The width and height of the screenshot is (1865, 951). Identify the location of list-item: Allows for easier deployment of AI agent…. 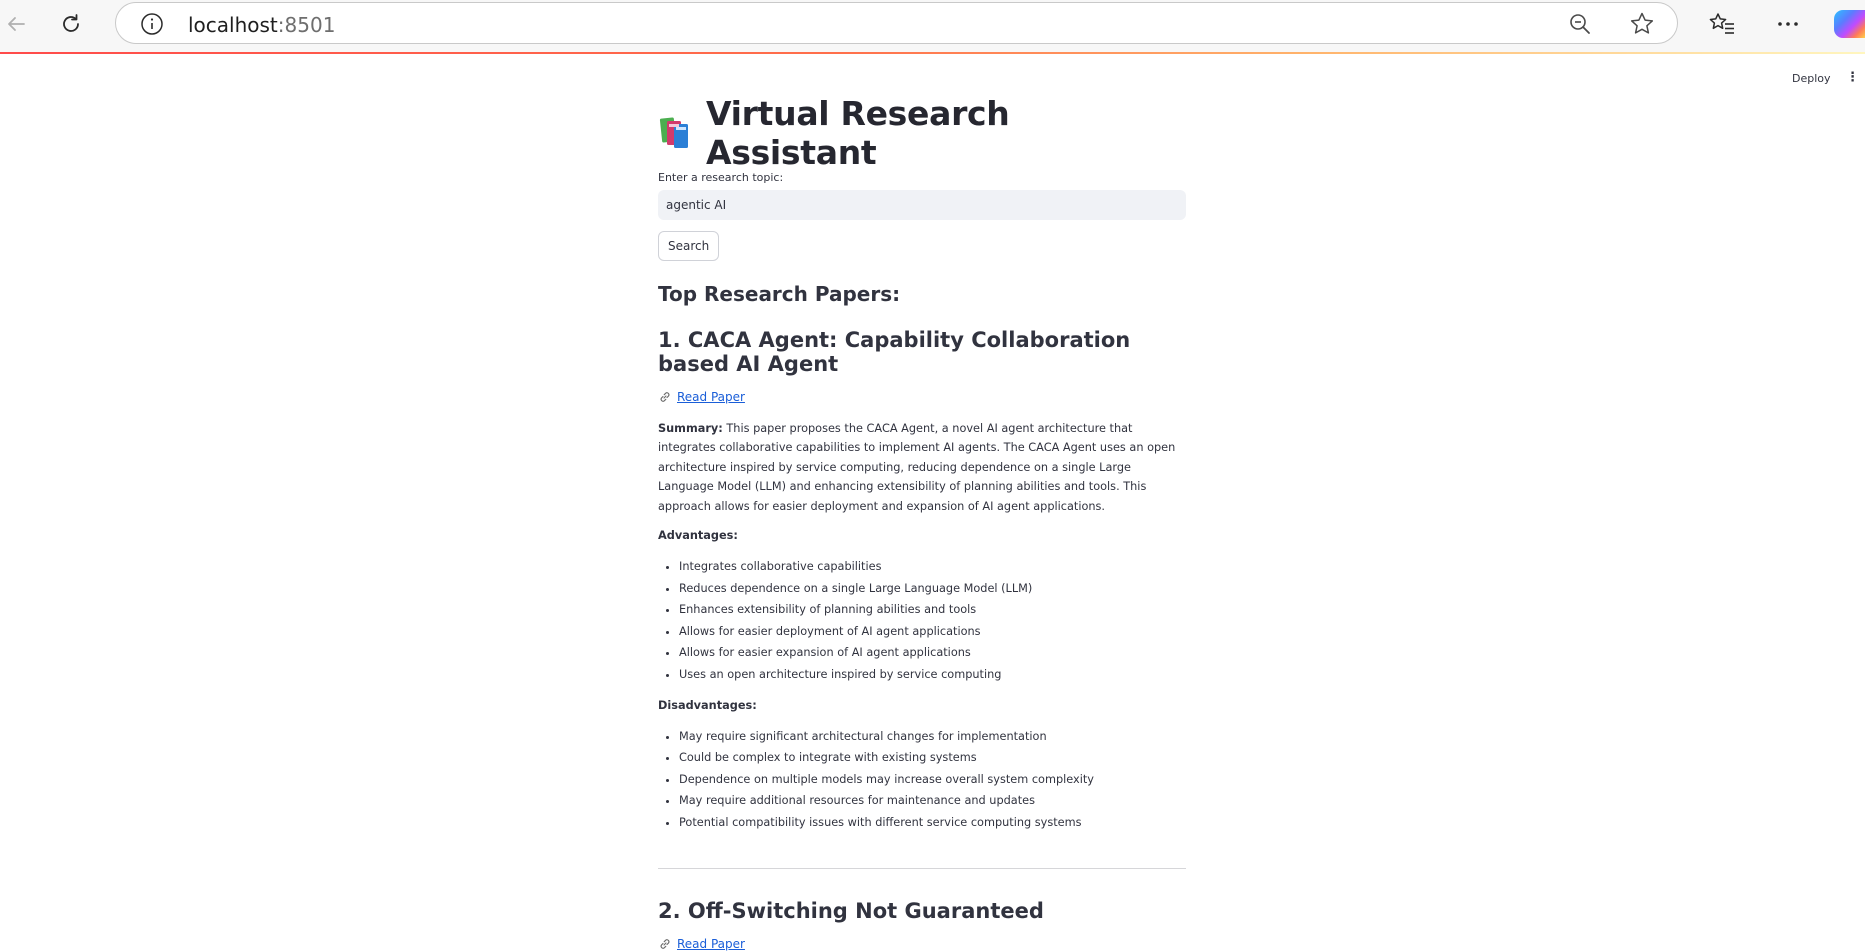
(932, 632).